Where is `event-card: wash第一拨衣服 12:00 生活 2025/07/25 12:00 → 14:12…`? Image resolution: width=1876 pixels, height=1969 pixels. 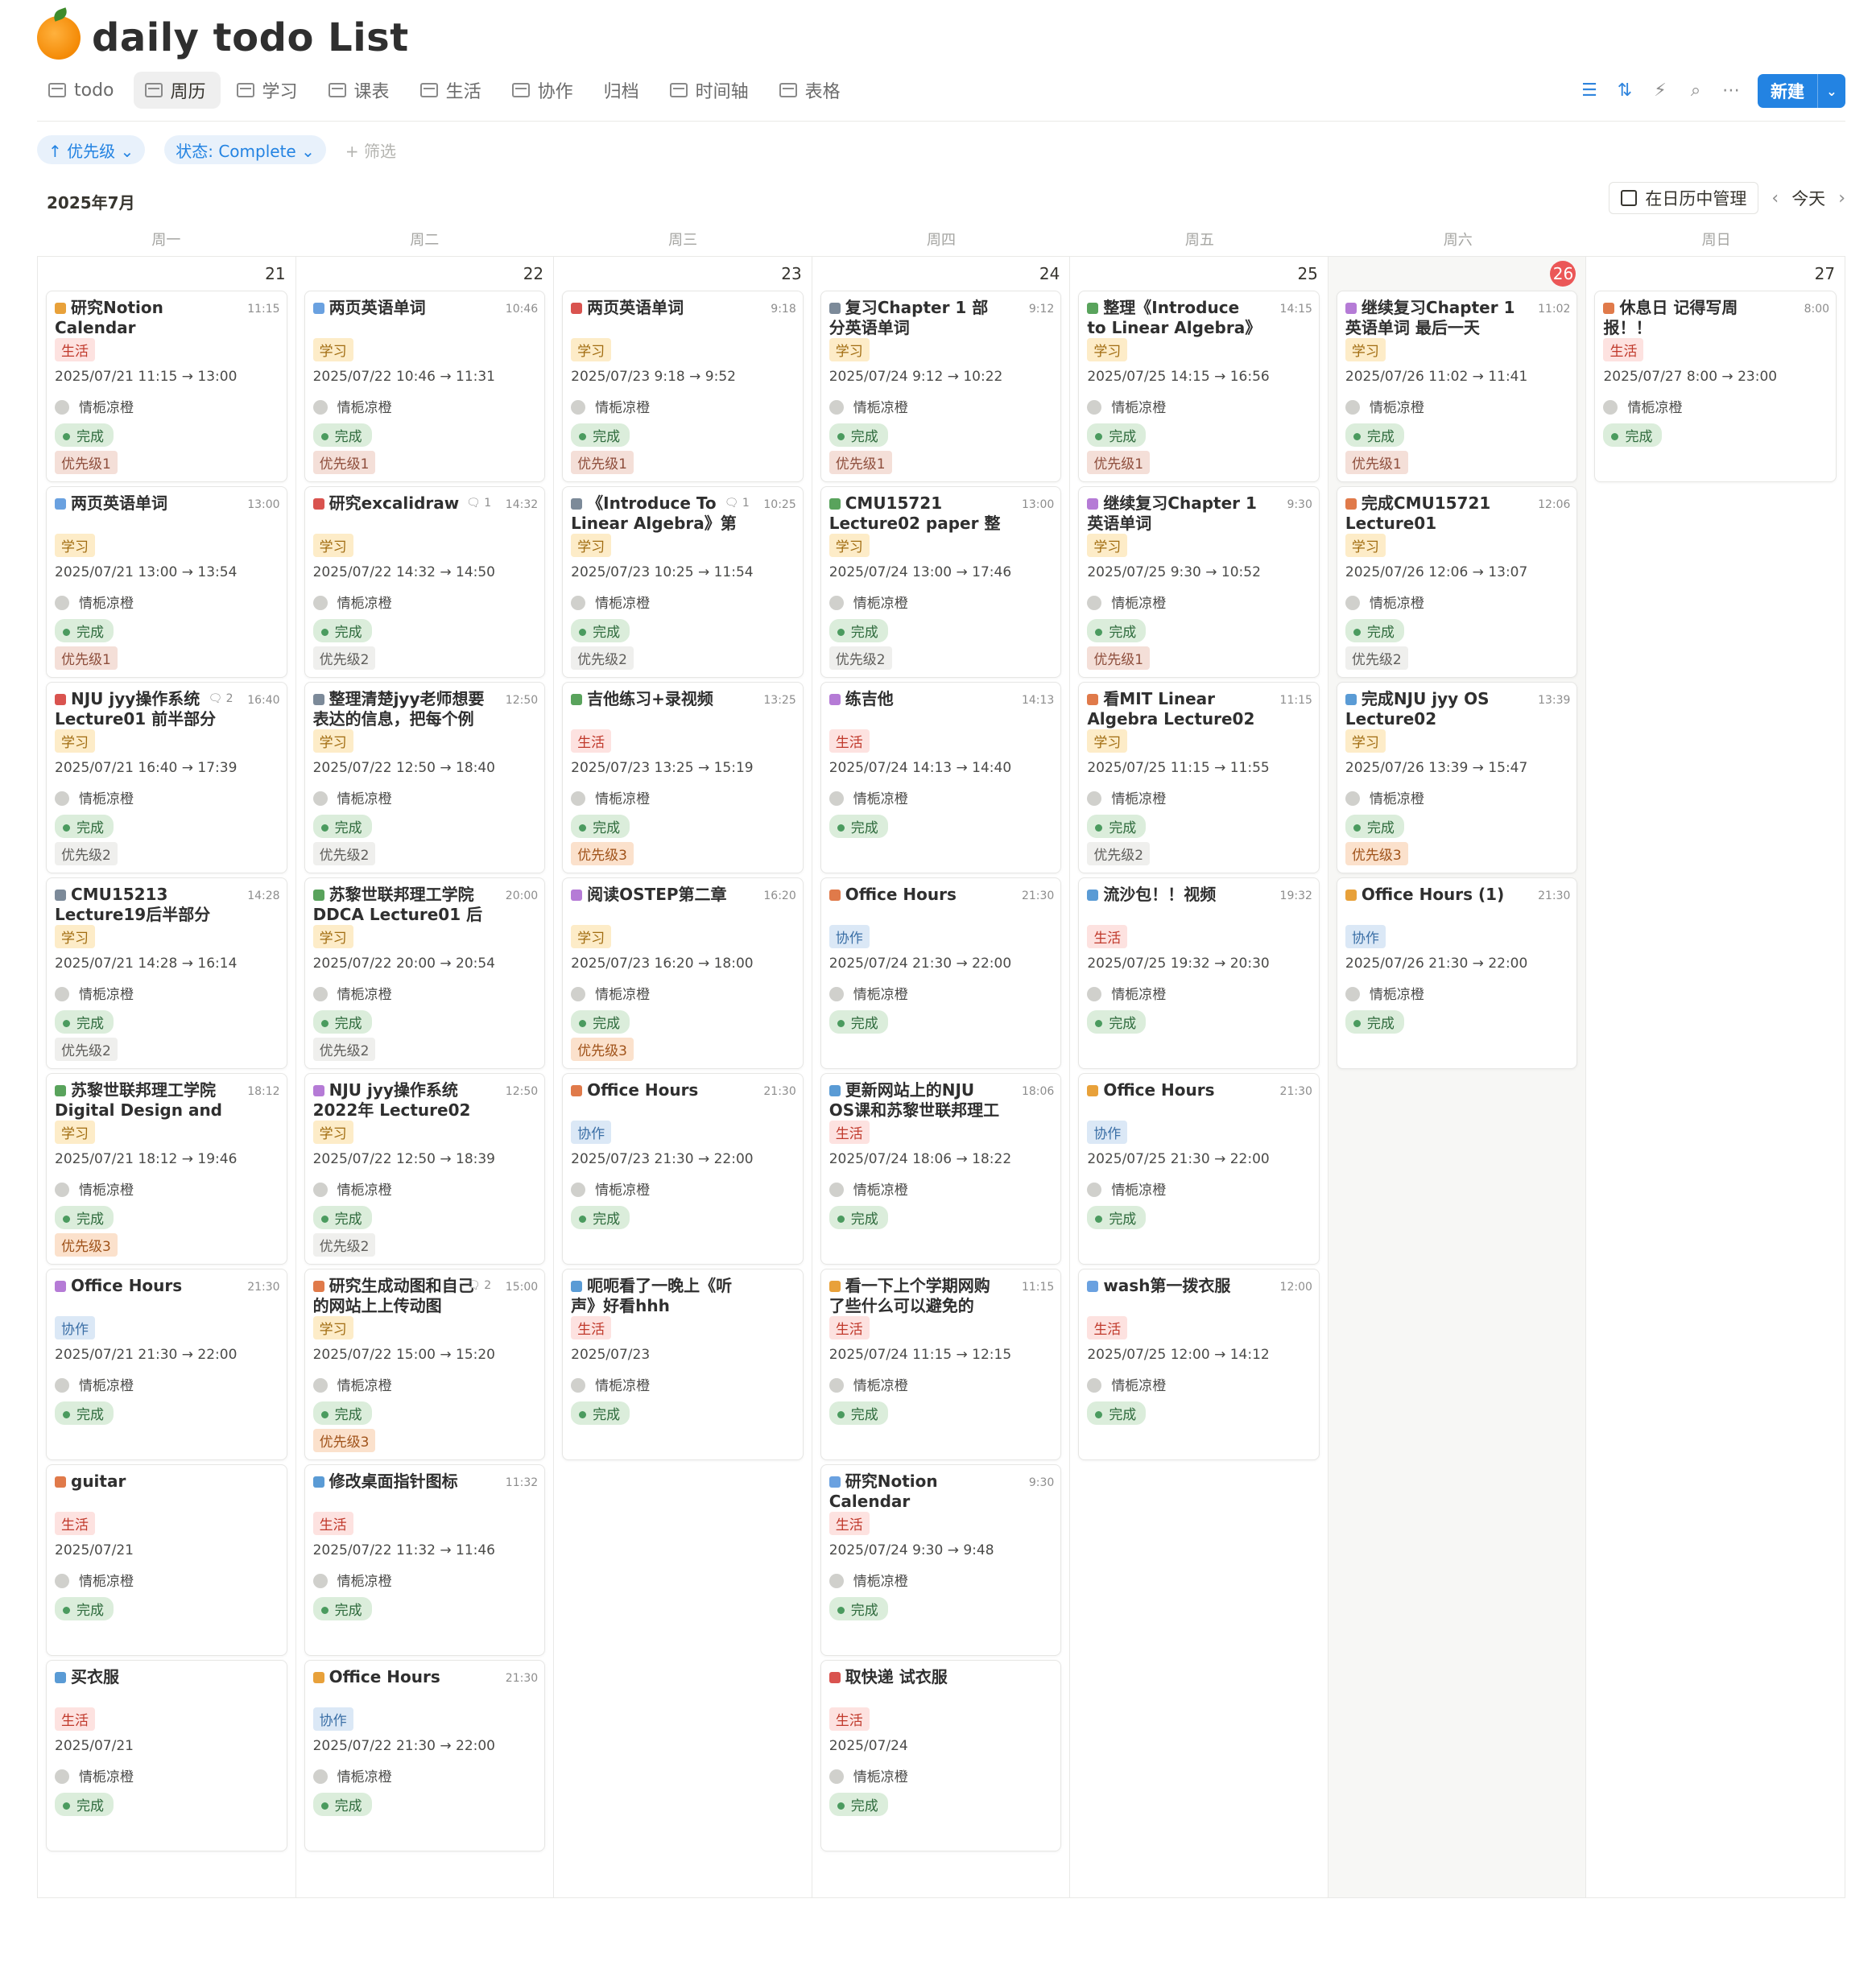 event-card: wash第一拨衣服 12:00 生活 2025/07/25 12:00 → 14:12… is located at coordinates (1199, 1364).